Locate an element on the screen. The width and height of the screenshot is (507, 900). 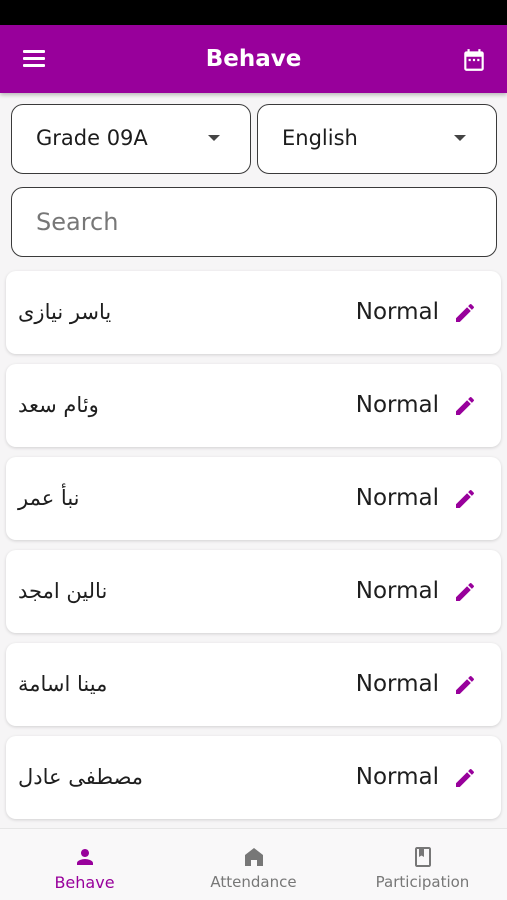
grade-dropdown: Grade 09A is located at coordinates (131, 139).